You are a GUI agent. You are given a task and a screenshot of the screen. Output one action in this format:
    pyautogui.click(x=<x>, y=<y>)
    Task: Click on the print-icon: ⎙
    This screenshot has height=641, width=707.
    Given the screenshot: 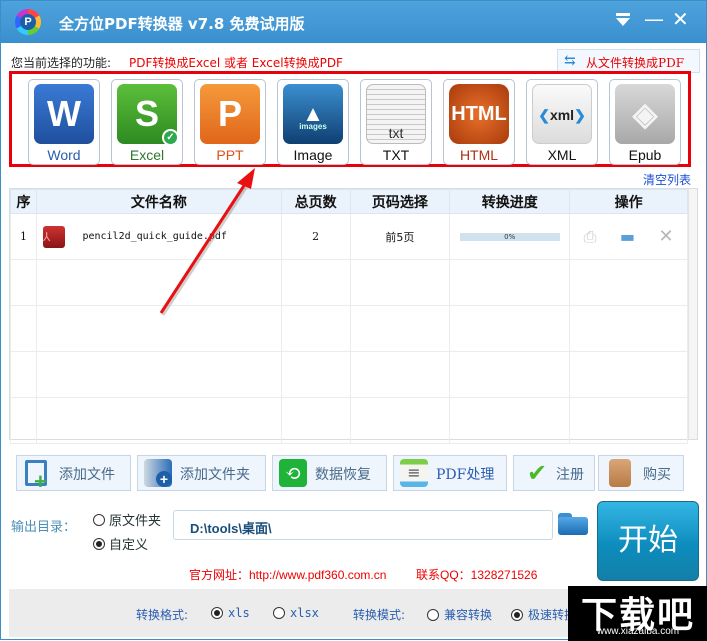 What is the action you would take?
    pyautogui.click(x=590, y=237)
    